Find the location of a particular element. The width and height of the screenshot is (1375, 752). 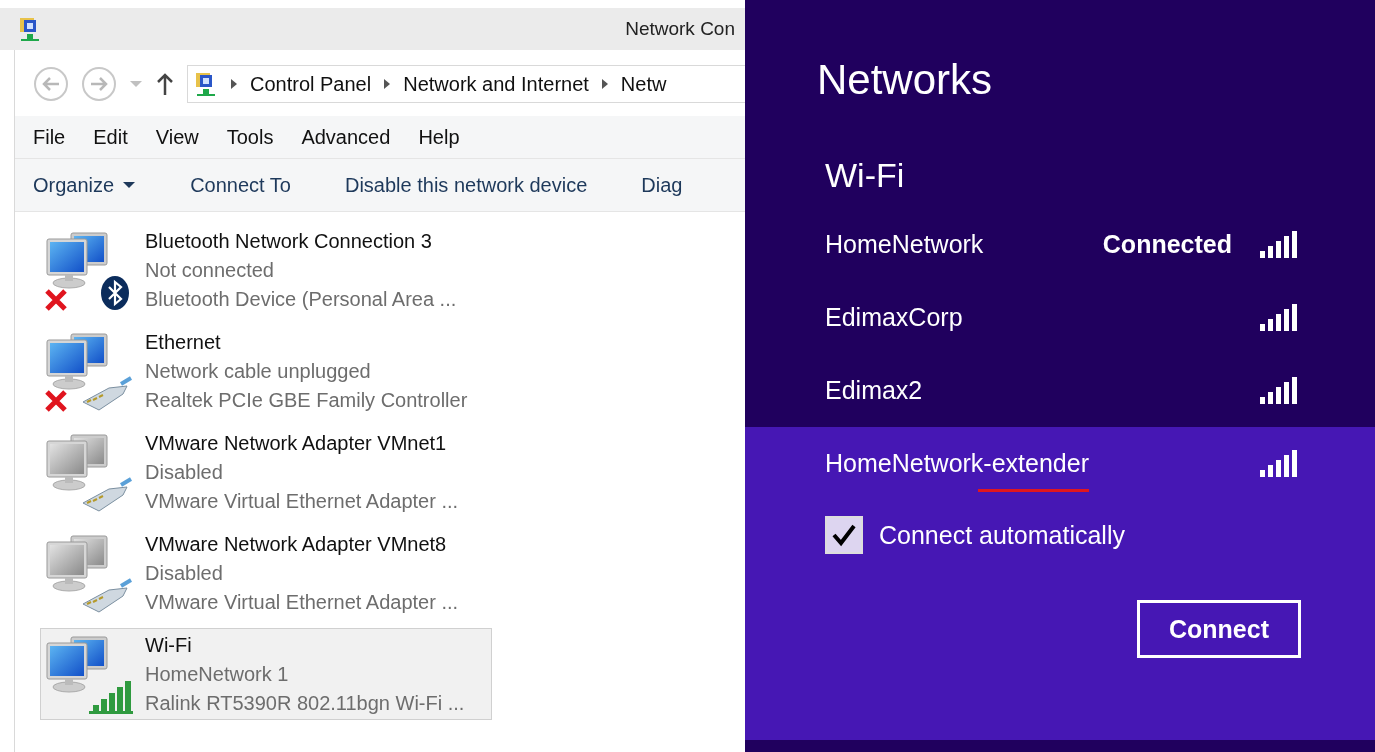

adapter-name: Bluetooth Network Connection 3 is located at coordinates (289, 241).